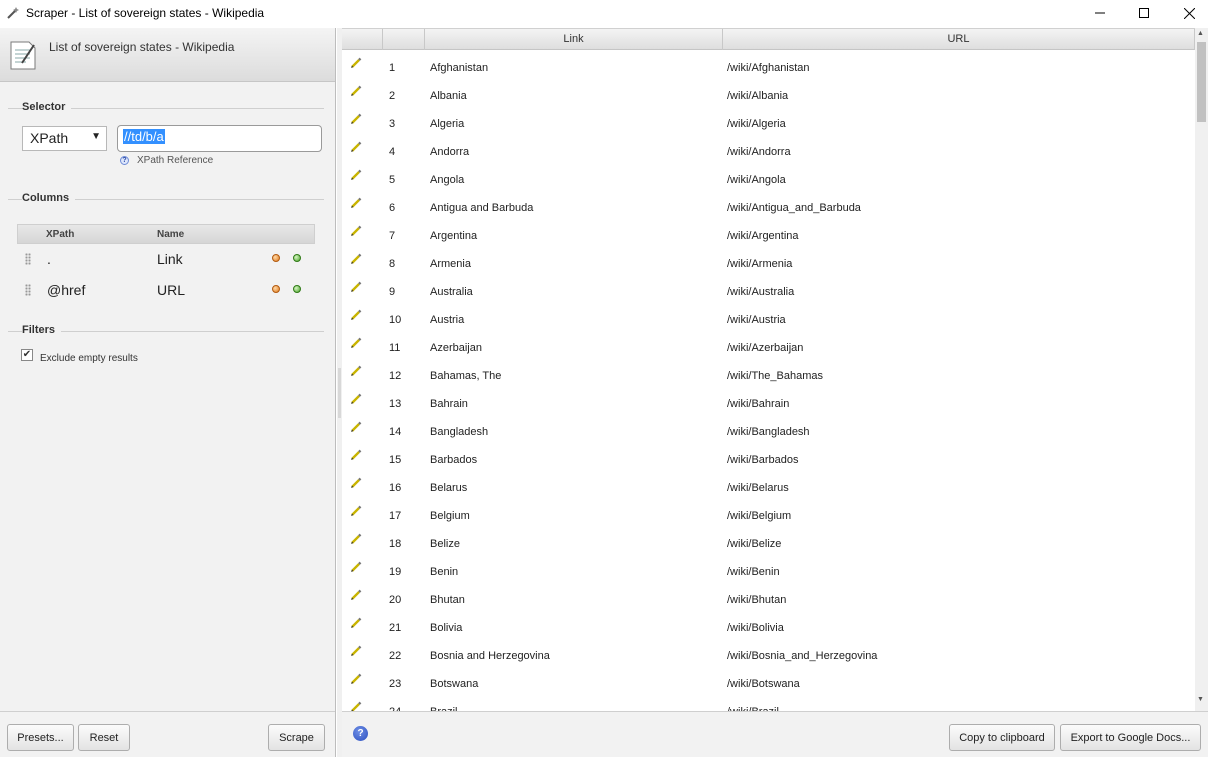  I want to click on table-row: 24Brazil/wiki/Brazil, so click(768, 704).